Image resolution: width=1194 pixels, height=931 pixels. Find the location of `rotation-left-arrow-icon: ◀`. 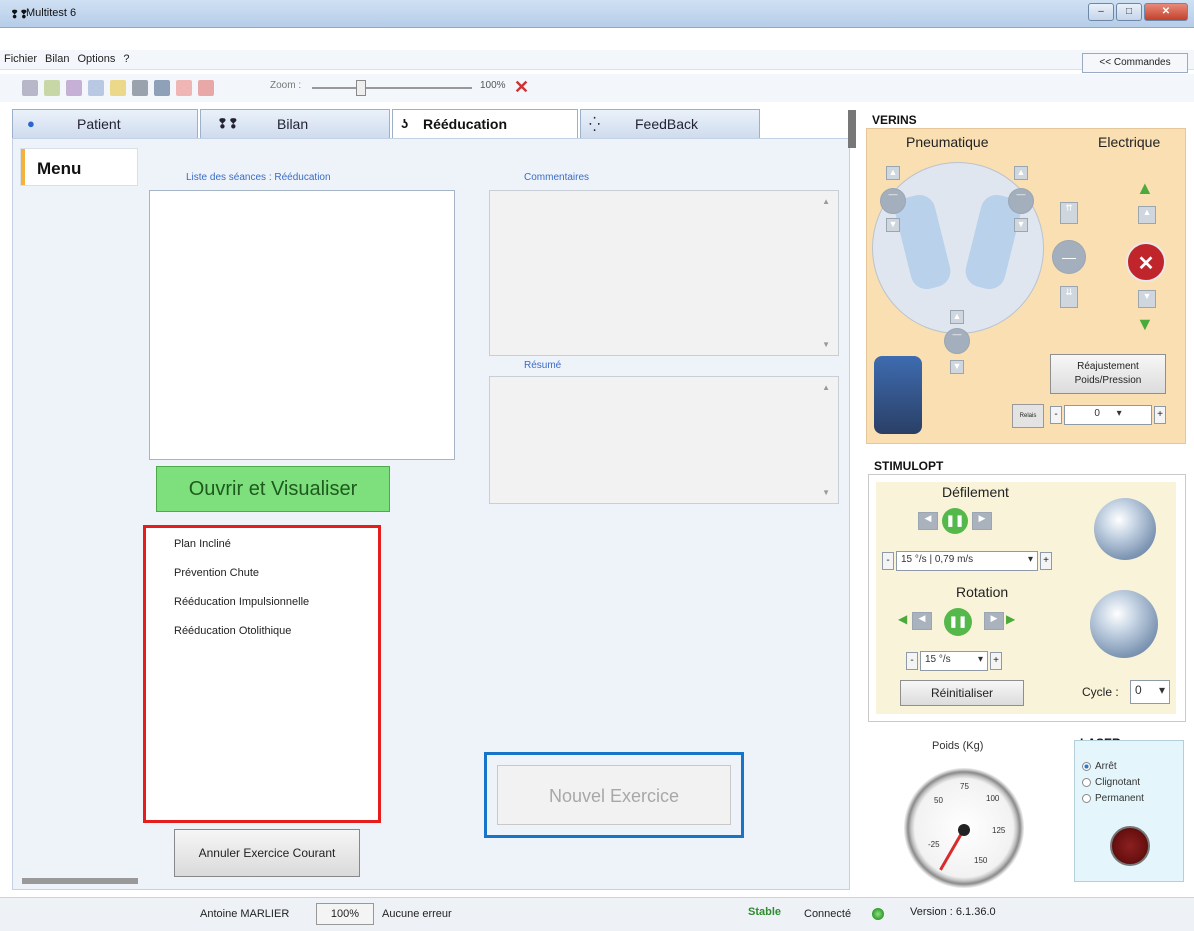

rotation-left-arrow-icon: ◀ is located at coordinates (902, 619).